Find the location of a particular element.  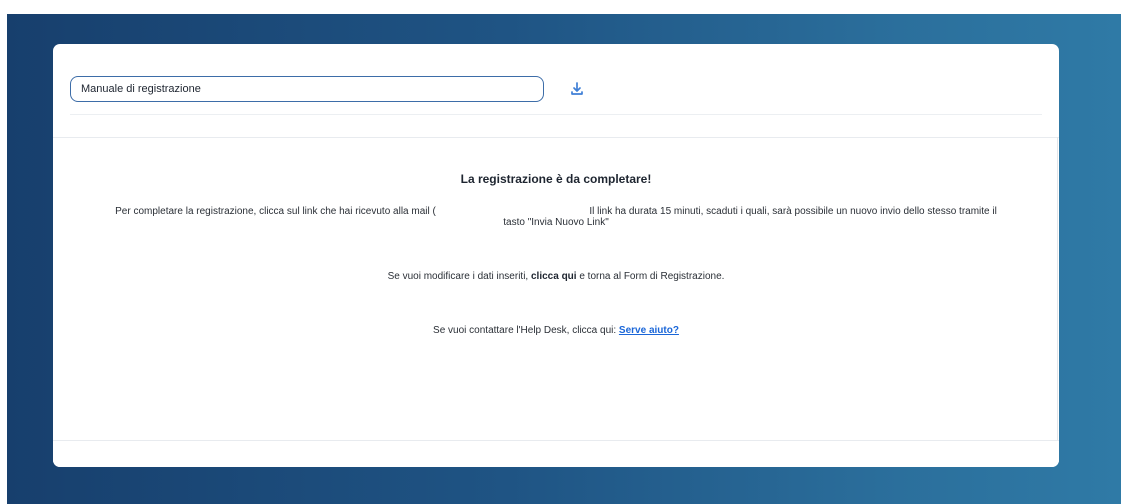

modify-link: clicca qui is located at coordinates (554, 276).